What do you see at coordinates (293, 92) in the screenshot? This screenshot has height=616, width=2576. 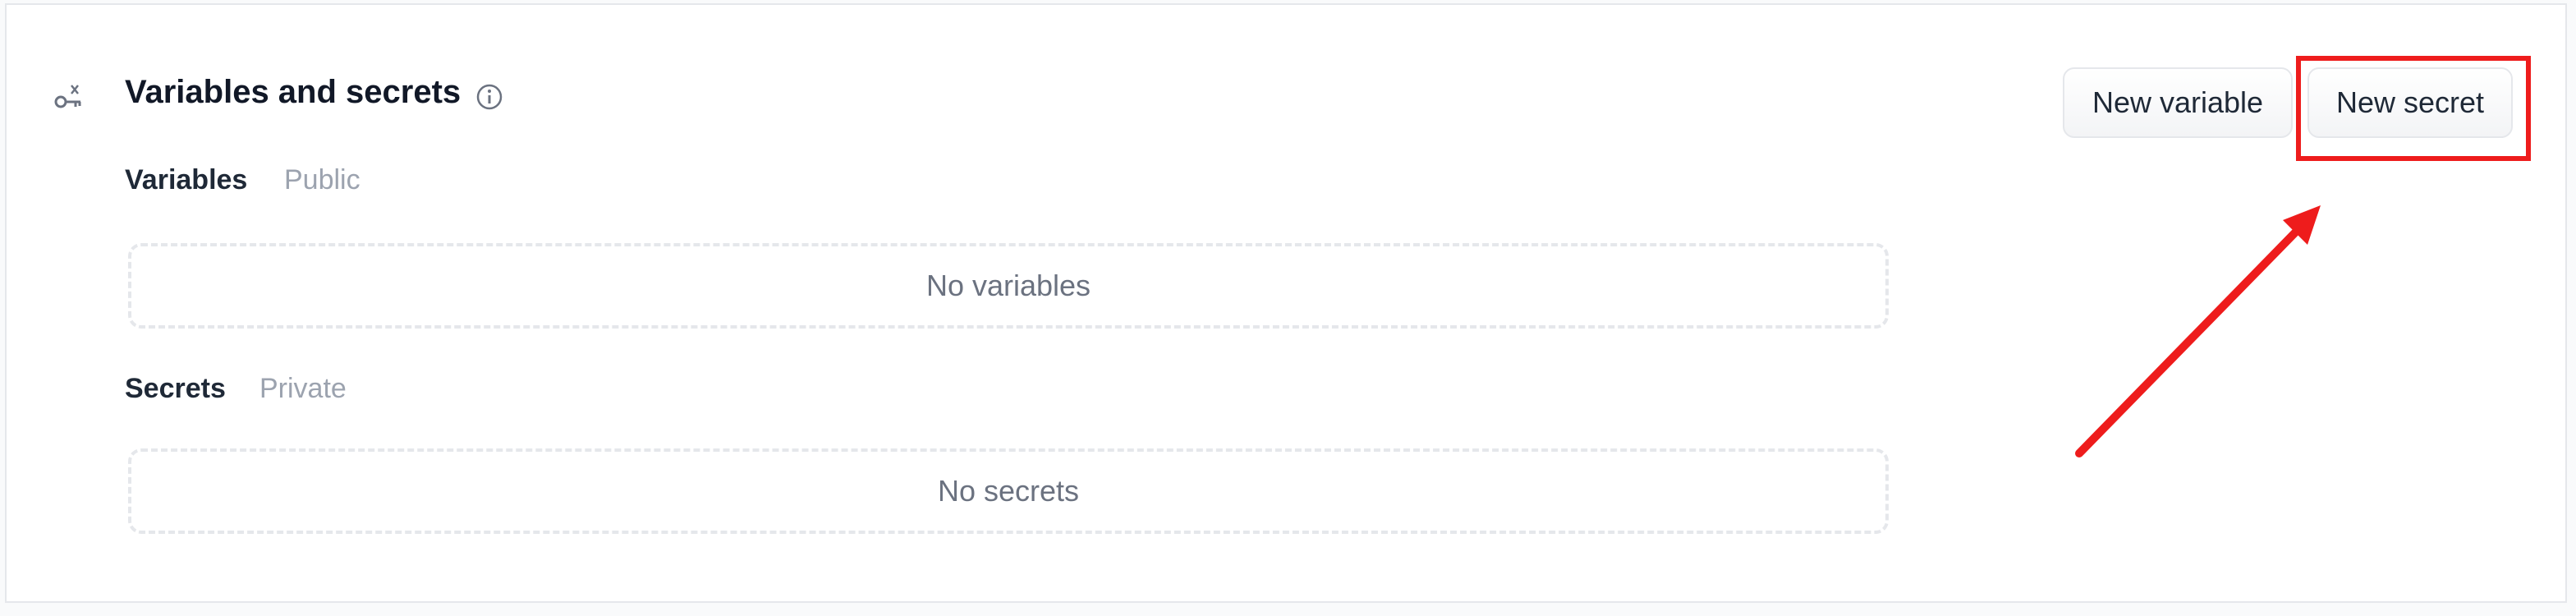 I see `section-title: Variables and secrets` at bounding box center [293, 92].